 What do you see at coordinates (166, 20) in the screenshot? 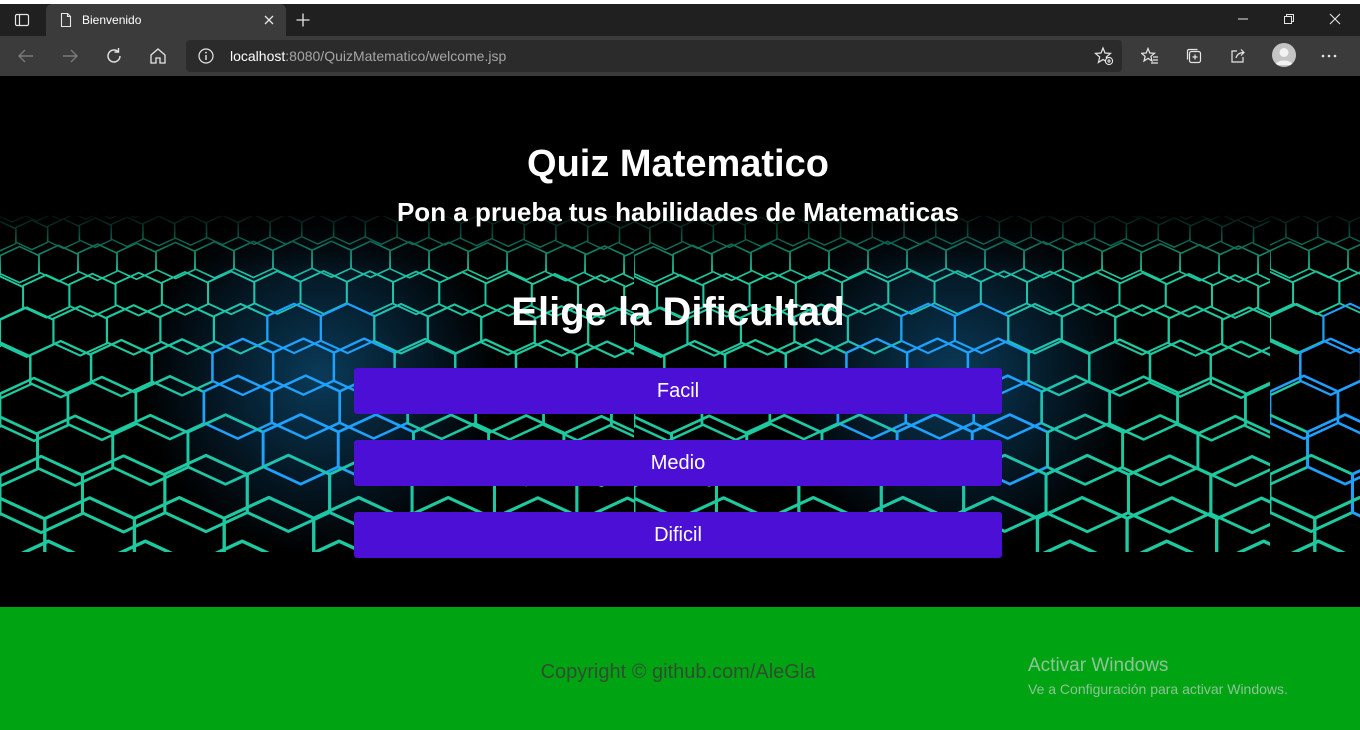
I see `active-tab: Bienvenido` at bounding box center [166, 20].